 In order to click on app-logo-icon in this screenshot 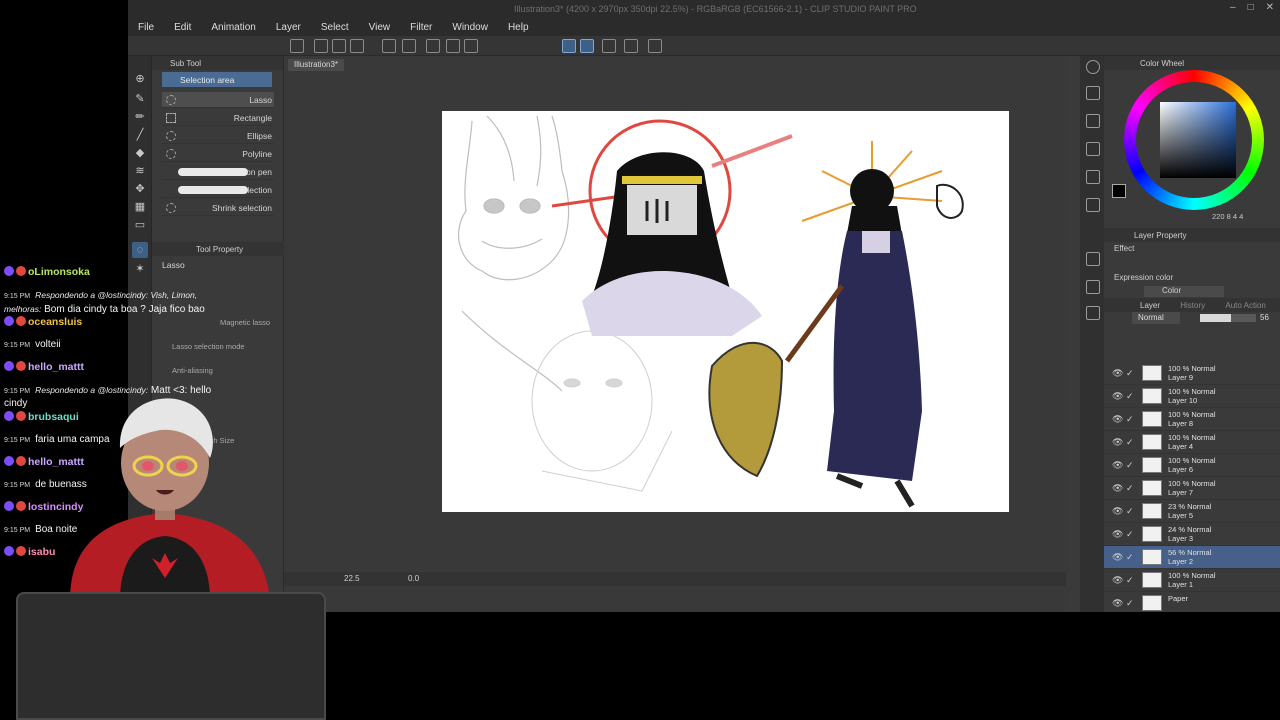, I will do `click(297, 46)`.